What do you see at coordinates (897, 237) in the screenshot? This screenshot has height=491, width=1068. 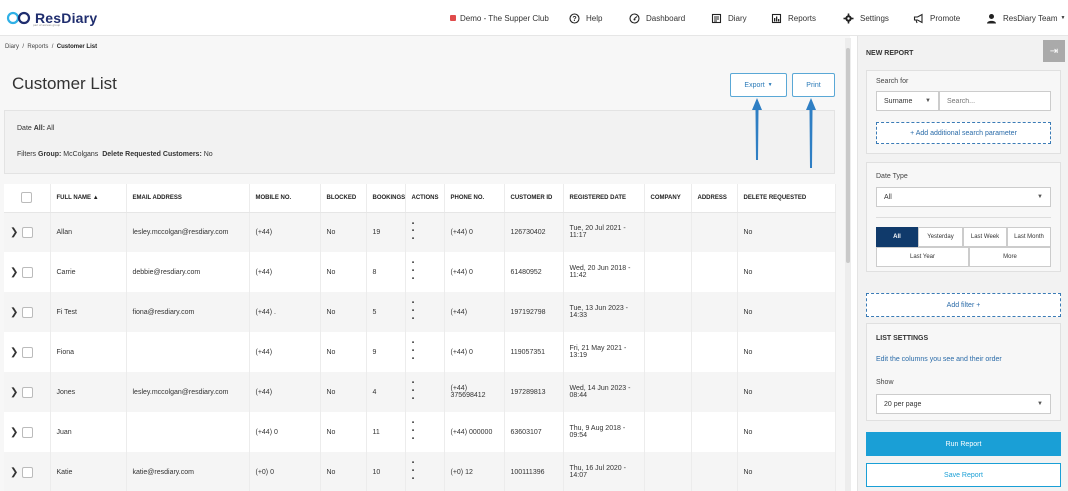 I see `period-all-button: All` at bounding box center [897, 237].